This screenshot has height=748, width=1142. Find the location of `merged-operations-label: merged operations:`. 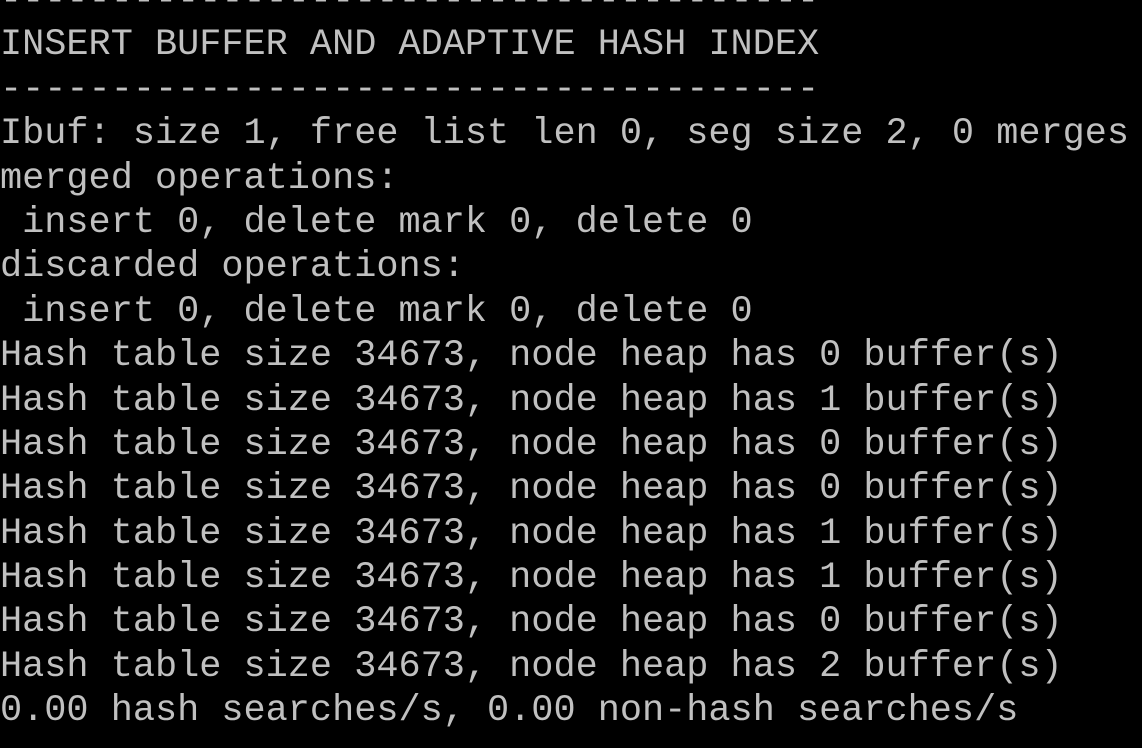

merged-operations-label: merged operations: is located at coordinates (199, 178).